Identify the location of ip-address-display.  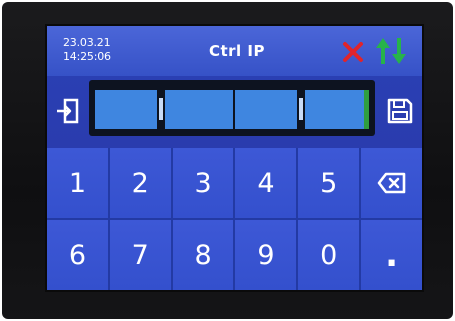
(232, 108).